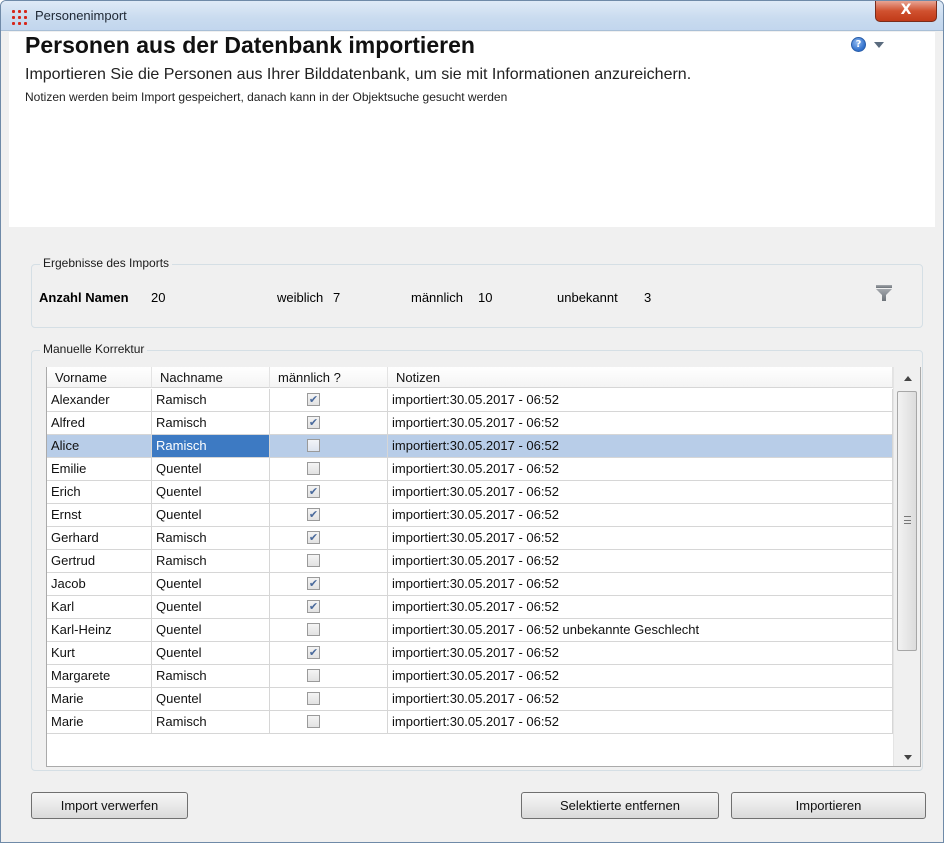  I want to click on cell-firstname: Jacob, so click(99, 584).